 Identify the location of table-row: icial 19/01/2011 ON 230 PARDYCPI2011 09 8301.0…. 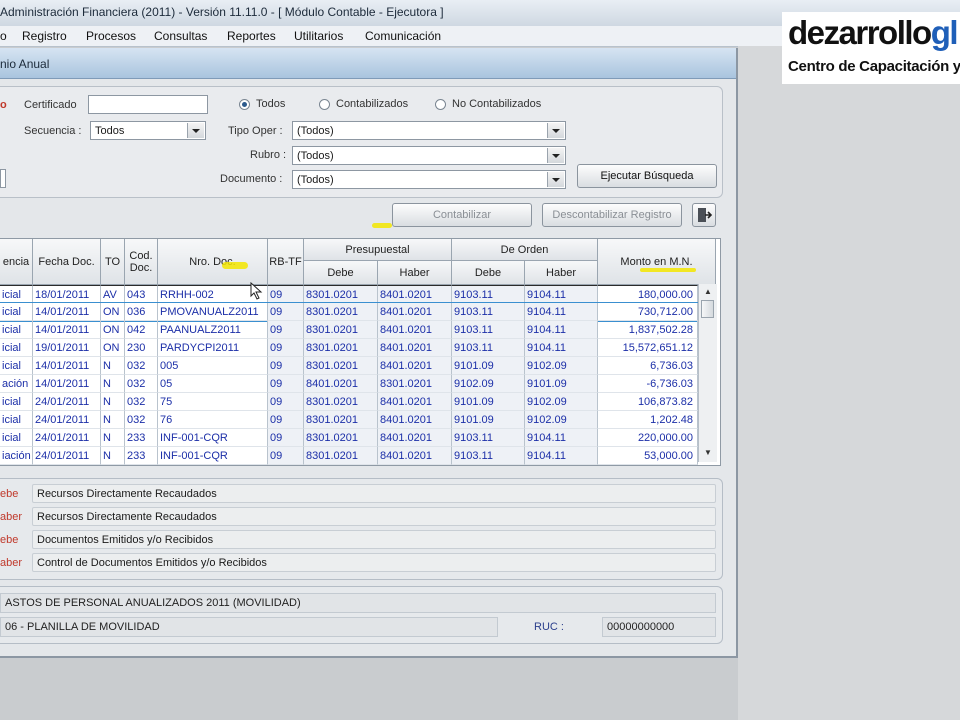
(350, 348).